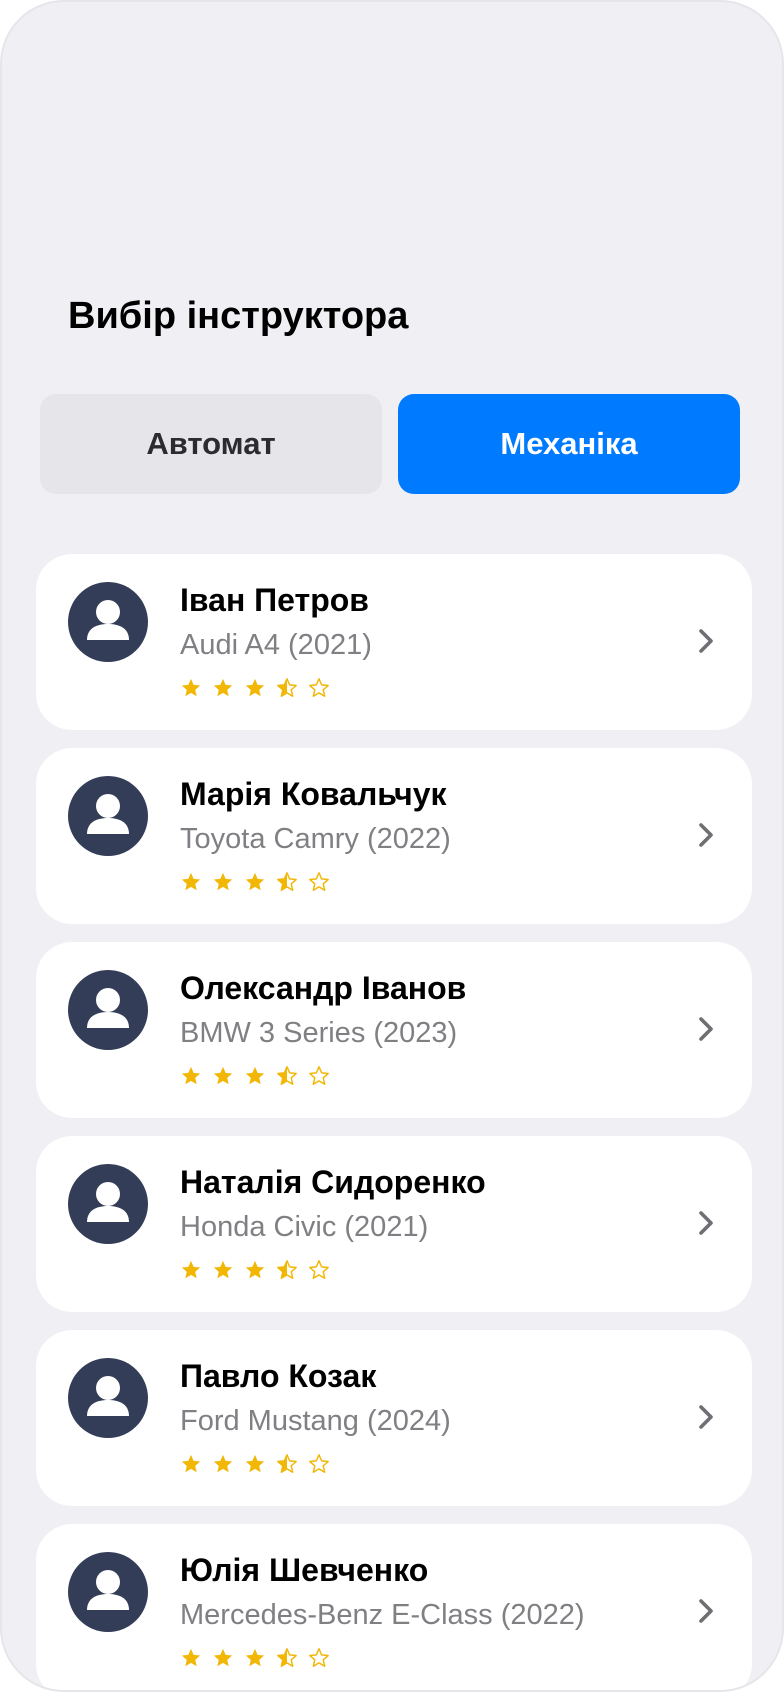  Describe the element at coordinates (238, 316) in the screenshot. I see `page-title: Вибір інструктора` at that location.